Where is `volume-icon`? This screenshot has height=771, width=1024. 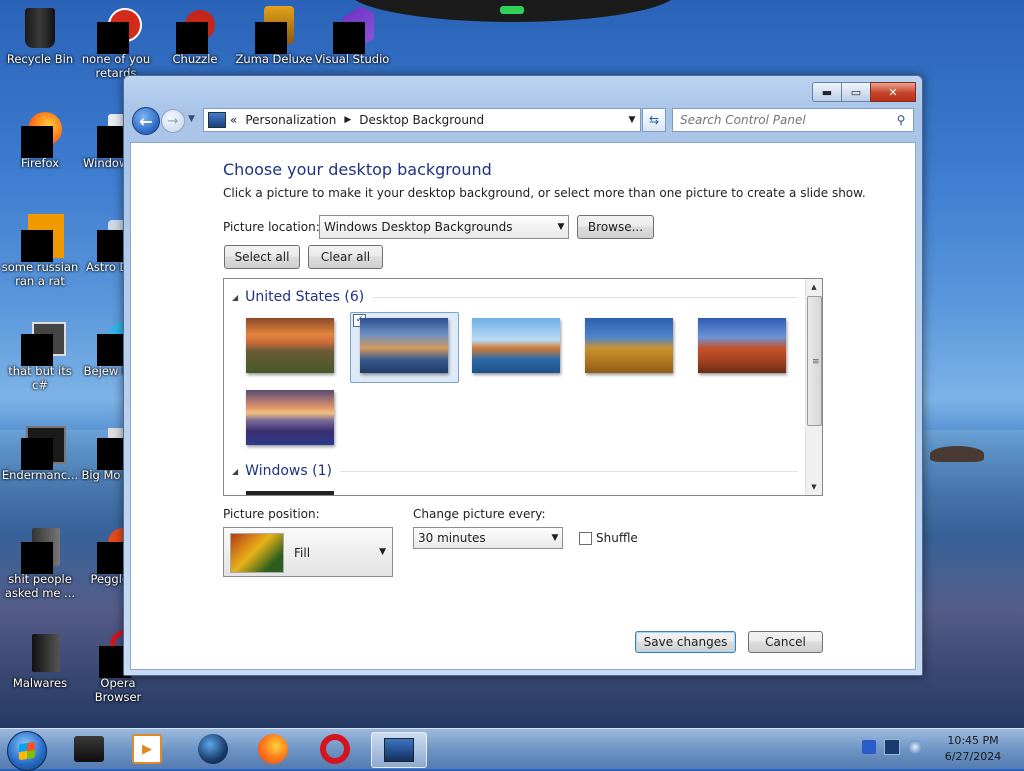
volume-icon is located at coordinates (915, 747).